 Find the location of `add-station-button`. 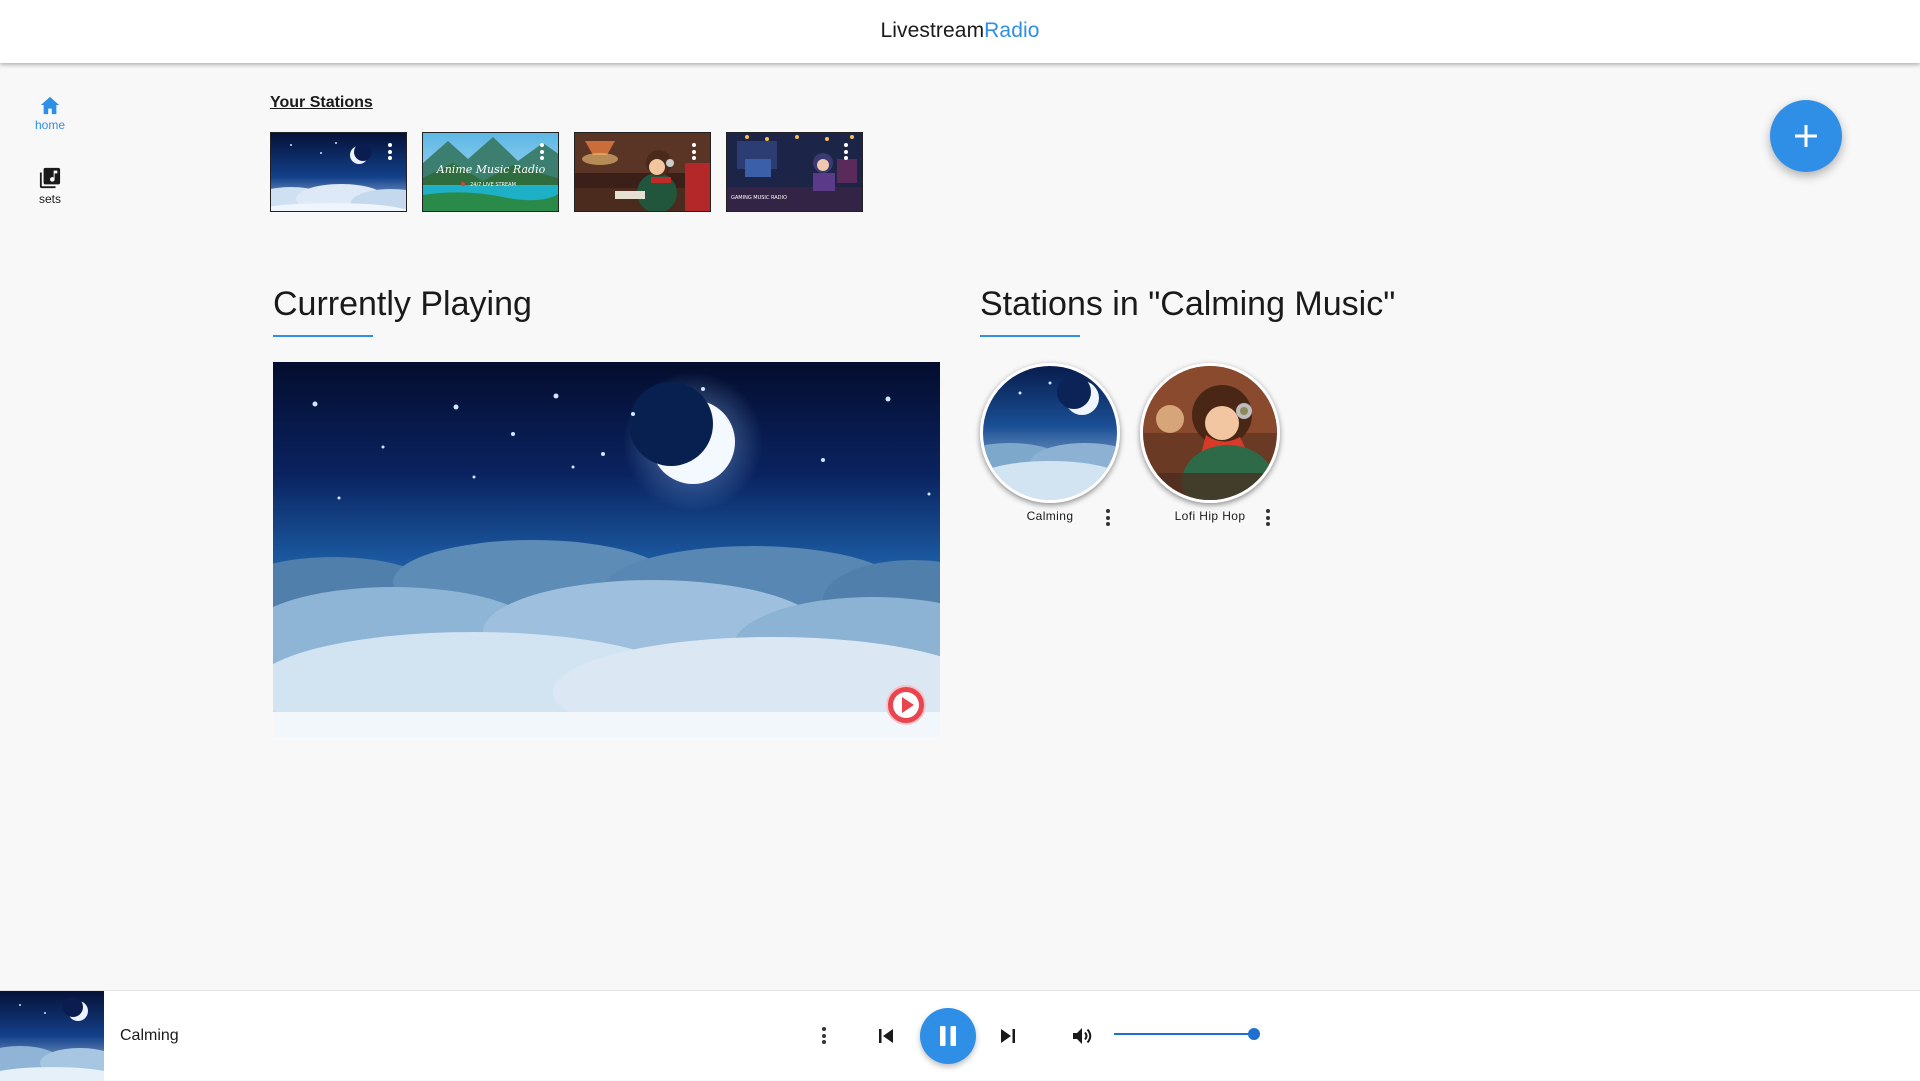

add-station-button is located at coordinates (1806, 136).